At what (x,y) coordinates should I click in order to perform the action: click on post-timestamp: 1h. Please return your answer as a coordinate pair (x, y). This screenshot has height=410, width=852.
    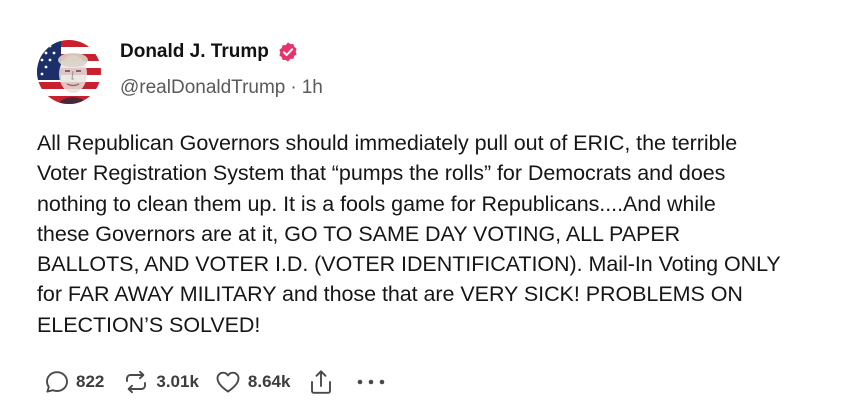
    Looking at the image, I should click on (312, 87).